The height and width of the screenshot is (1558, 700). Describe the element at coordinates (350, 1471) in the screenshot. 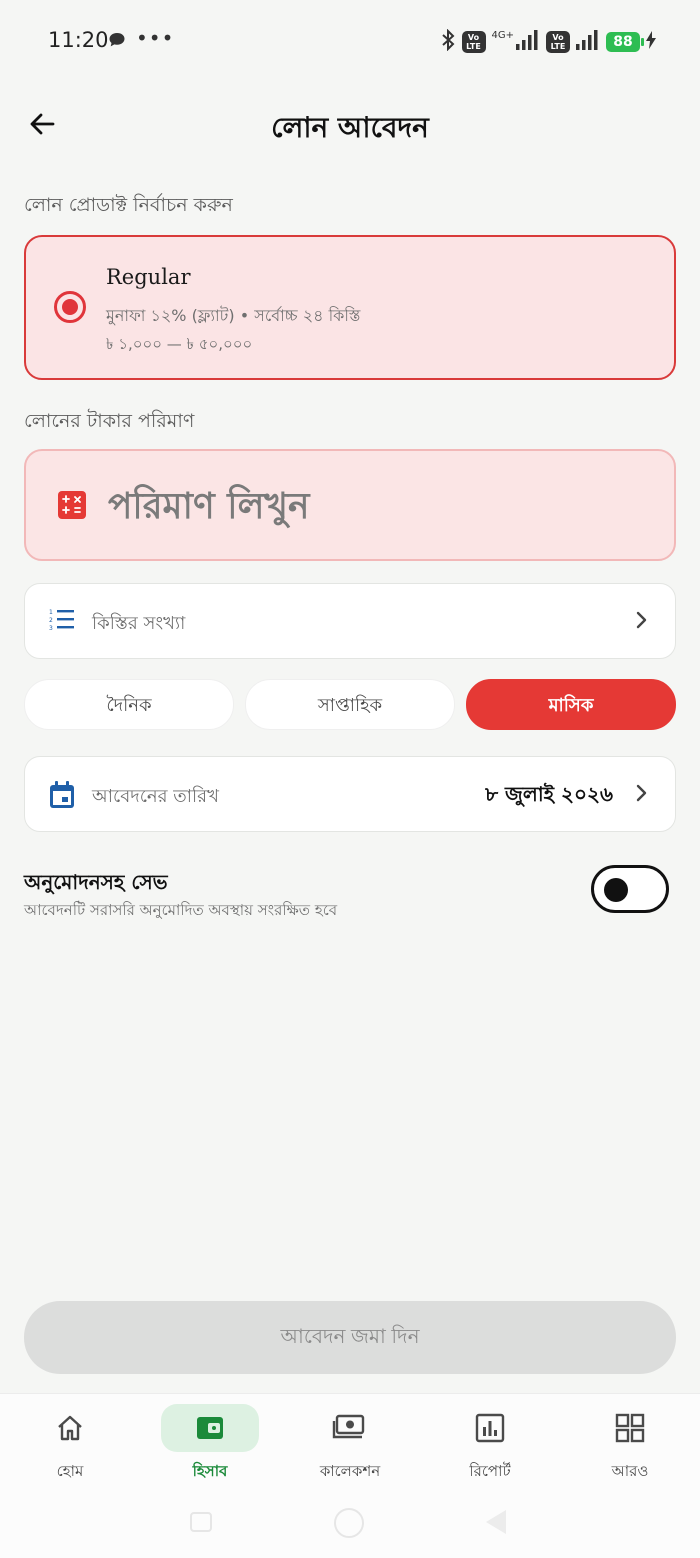

I see `nav-label-collection: কালেকশন` at that location.